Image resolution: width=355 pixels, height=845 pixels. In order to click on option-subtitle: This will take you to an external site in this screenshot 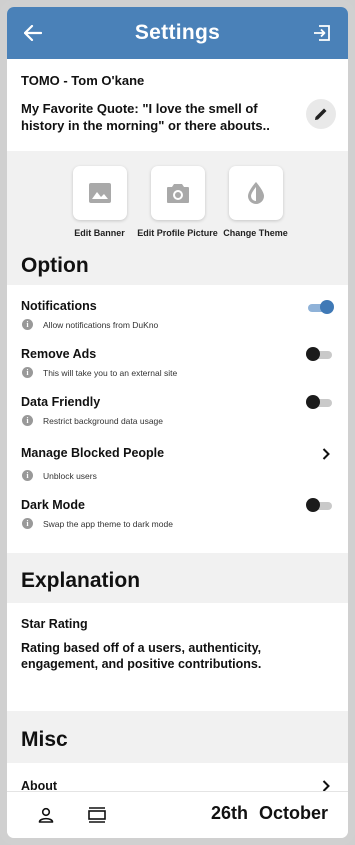, I will do `click(110, 372)`.